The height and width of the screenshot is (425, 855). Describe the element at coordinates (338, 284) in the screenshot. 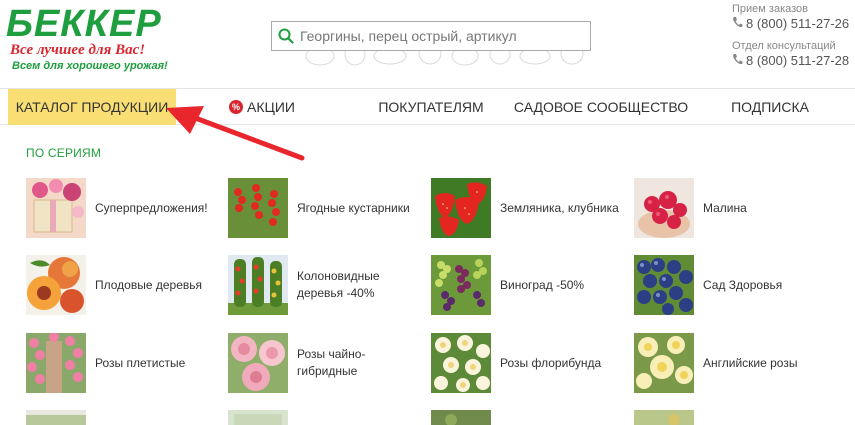

I see `category-label: Колоновидные деревья -40%` at that location.